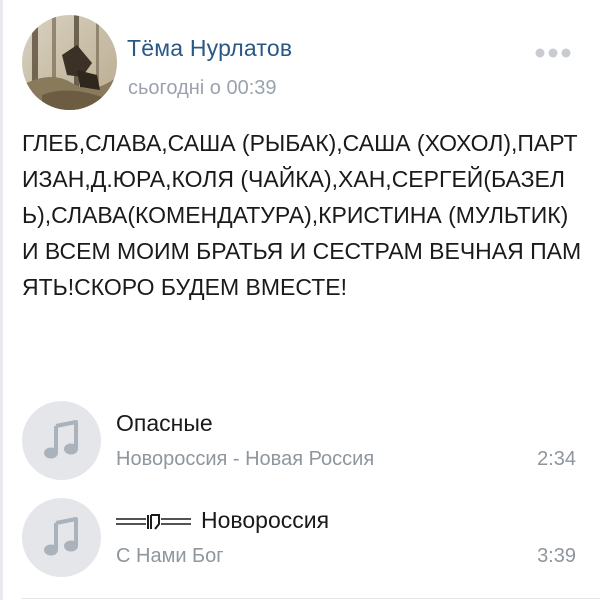 The height and width of the screenshot is (600, 600). What do you see at coordinates (69, 62) in the screenshot?
I see `avatar` at bounding box center [69, 62].